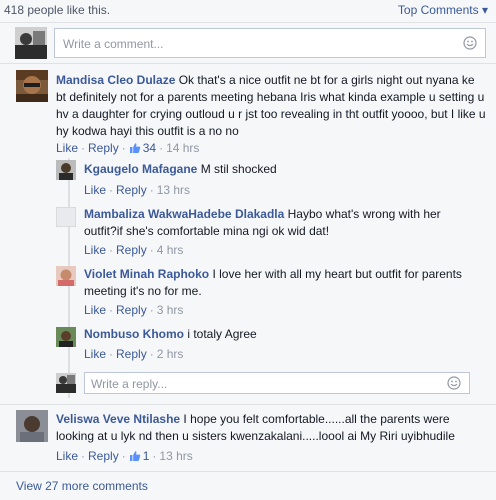 Image resolution: width=496 pixels, height=500 pixels. What do you see at coordinates (57, 10) in the screenshot?
I see `likes-count-link: 418 people like this.` at bounding box center [57, 10].